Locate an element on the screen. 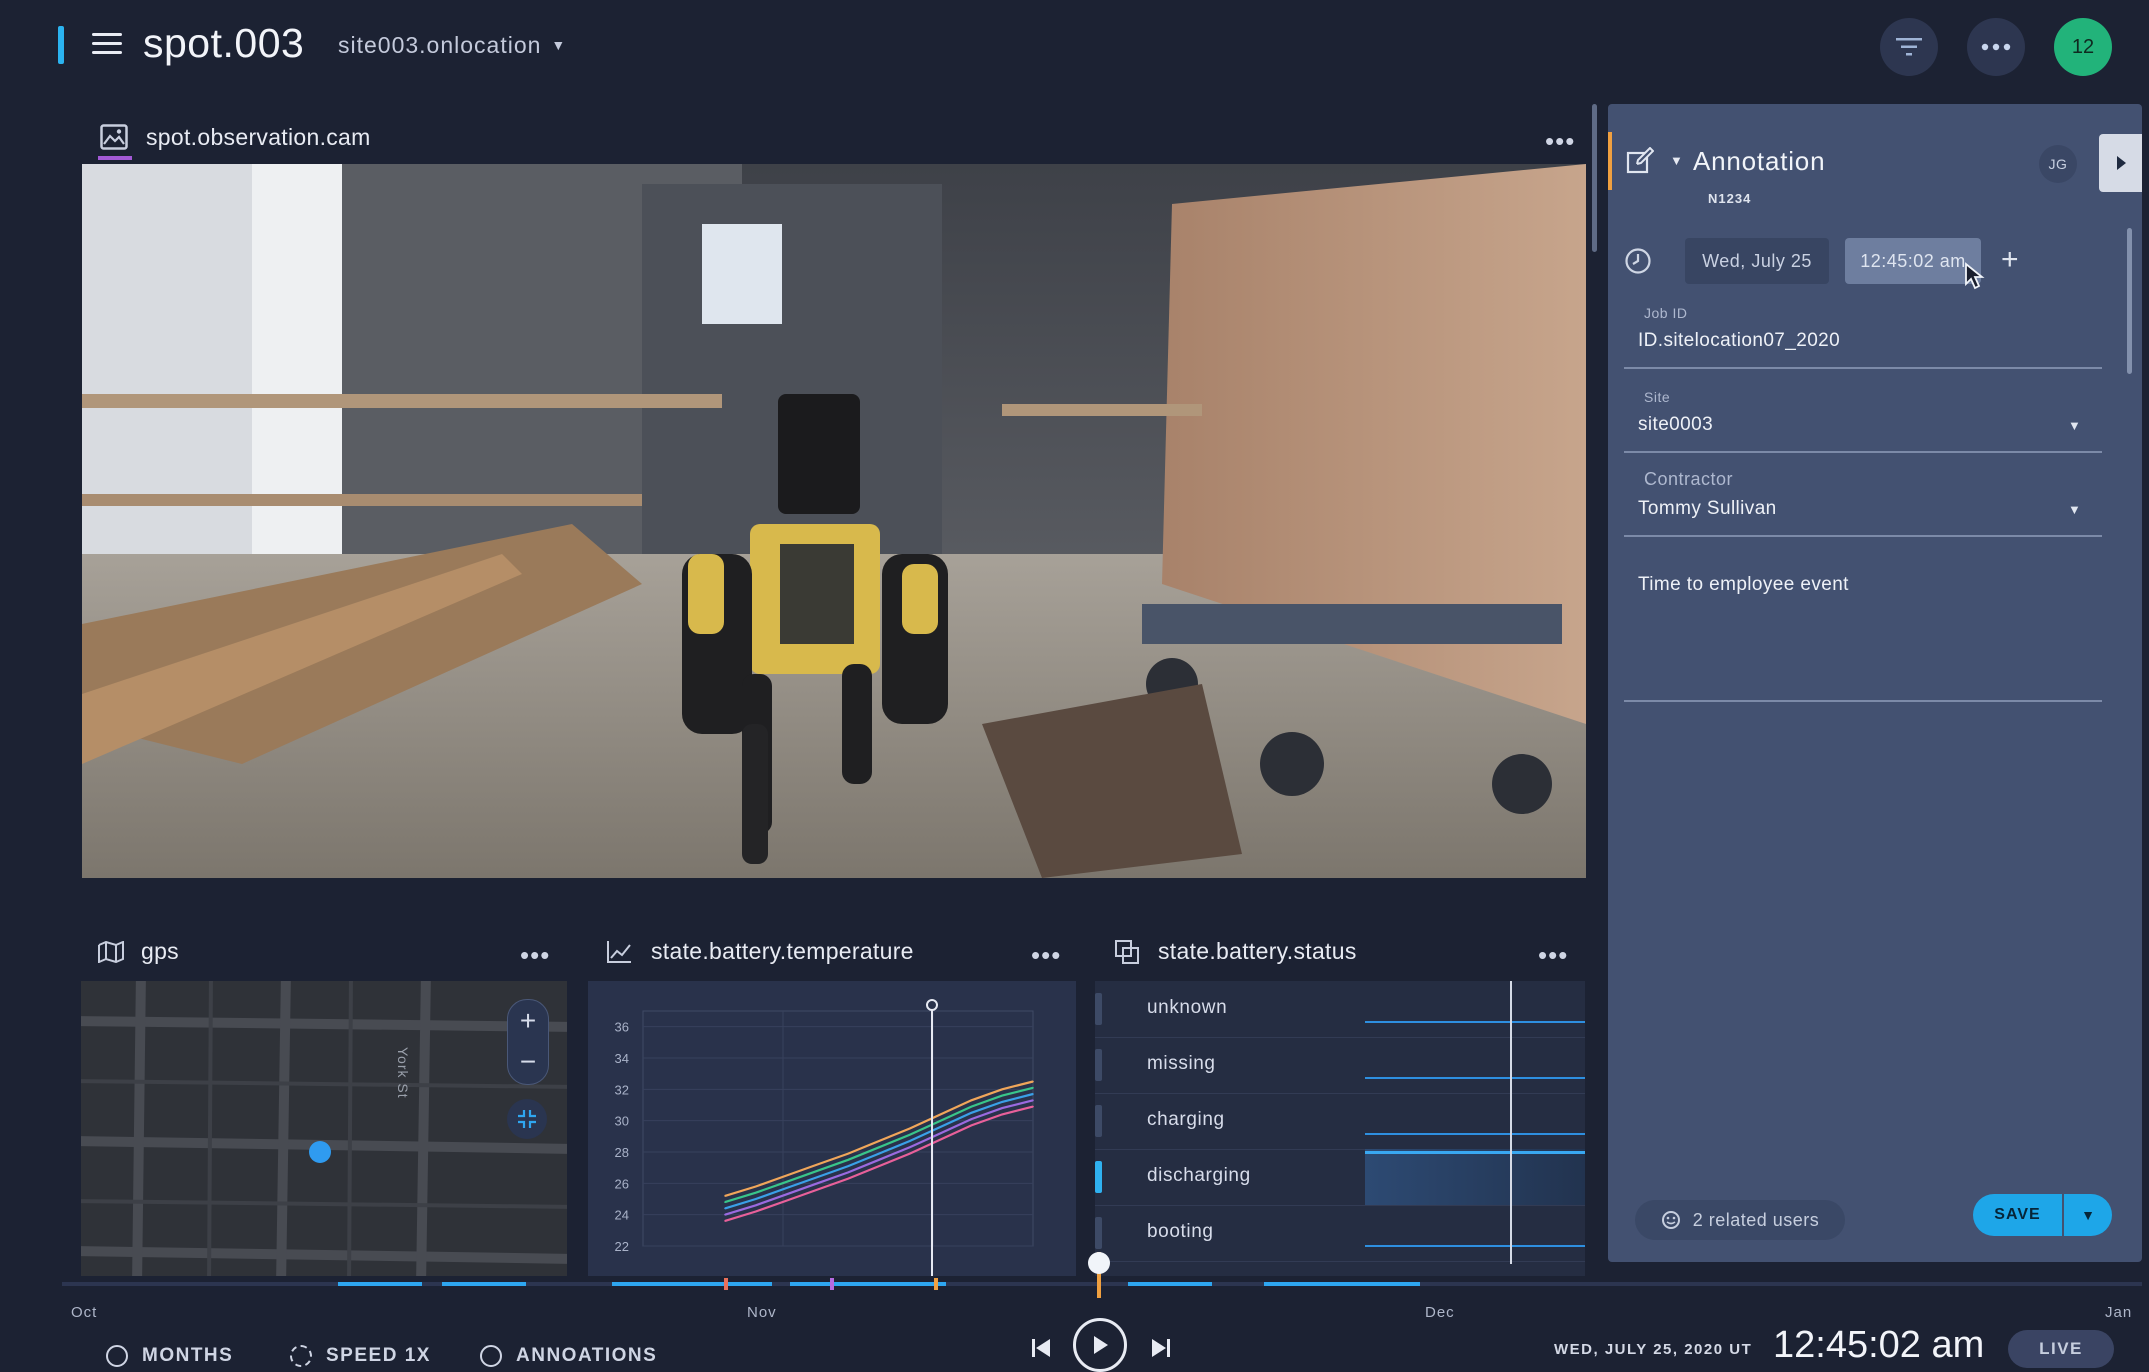 Image resolution: width=2149 pixels, height=1372 pixels. save-options-button: ▼ is located at coordinates (2088, 1215).